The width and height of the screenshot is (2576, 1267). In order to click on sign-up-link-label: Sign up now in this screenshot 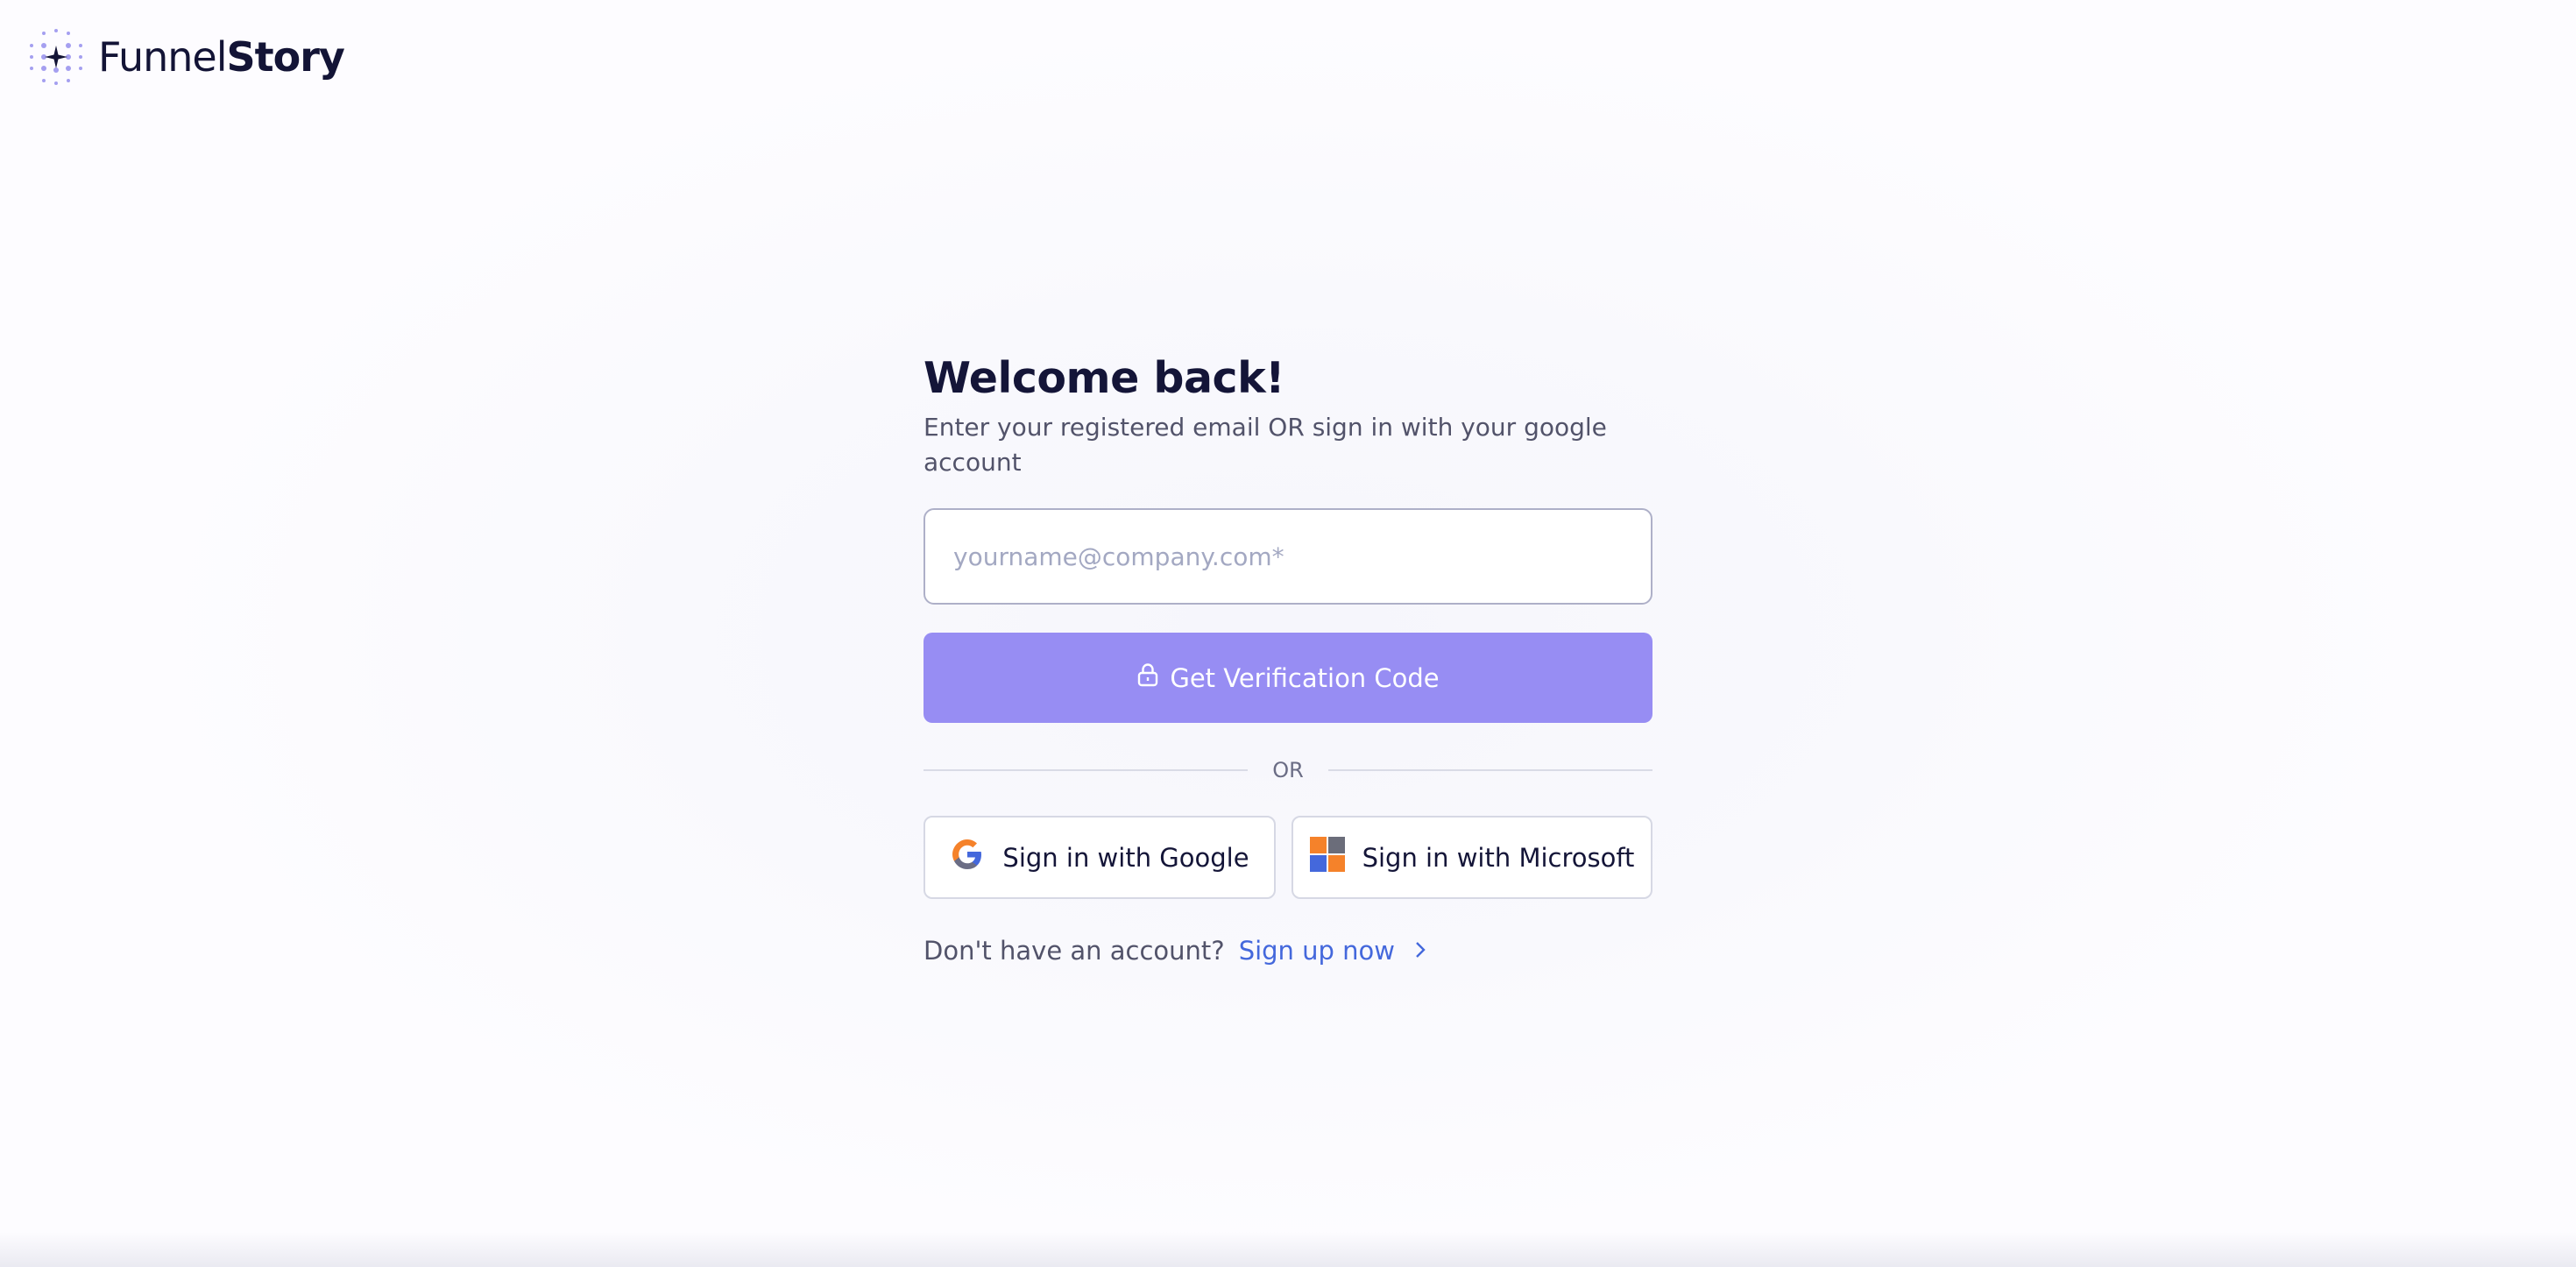, I will do `click(1317, 951)`.